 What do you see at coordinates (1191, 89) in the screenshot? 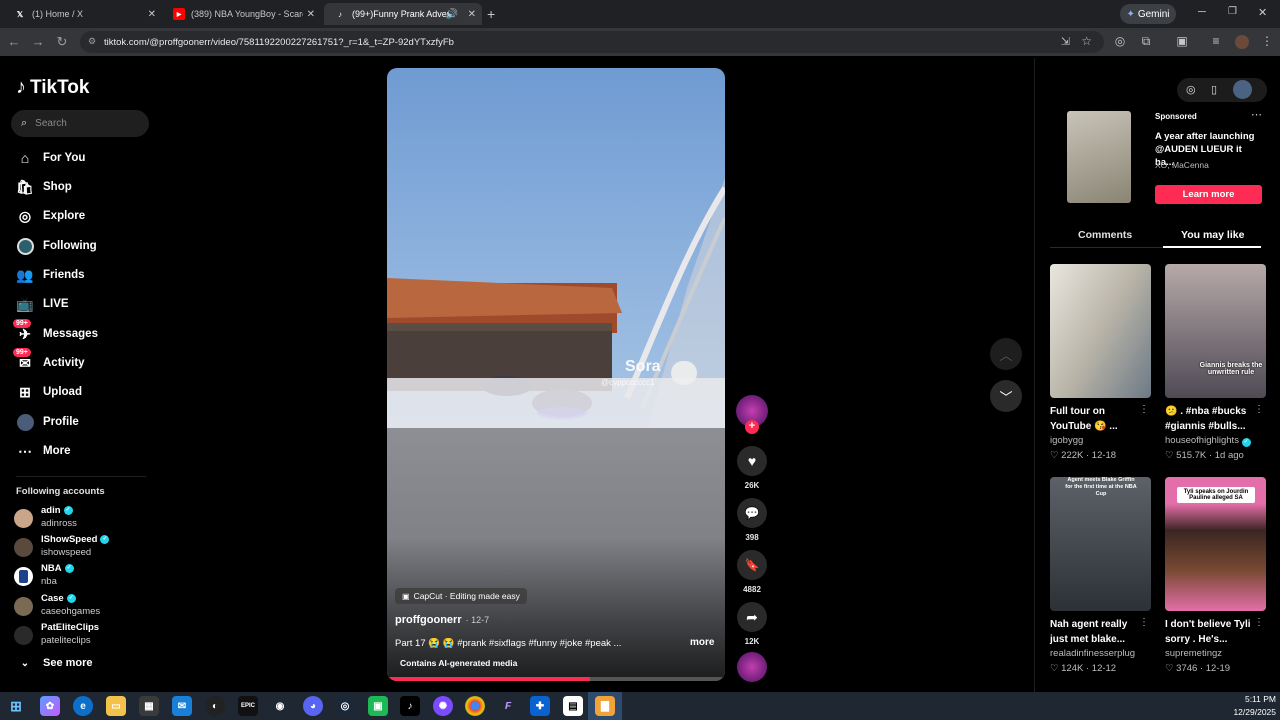
I see `compass-icon: ◎` at bounding box center [1191, 89].